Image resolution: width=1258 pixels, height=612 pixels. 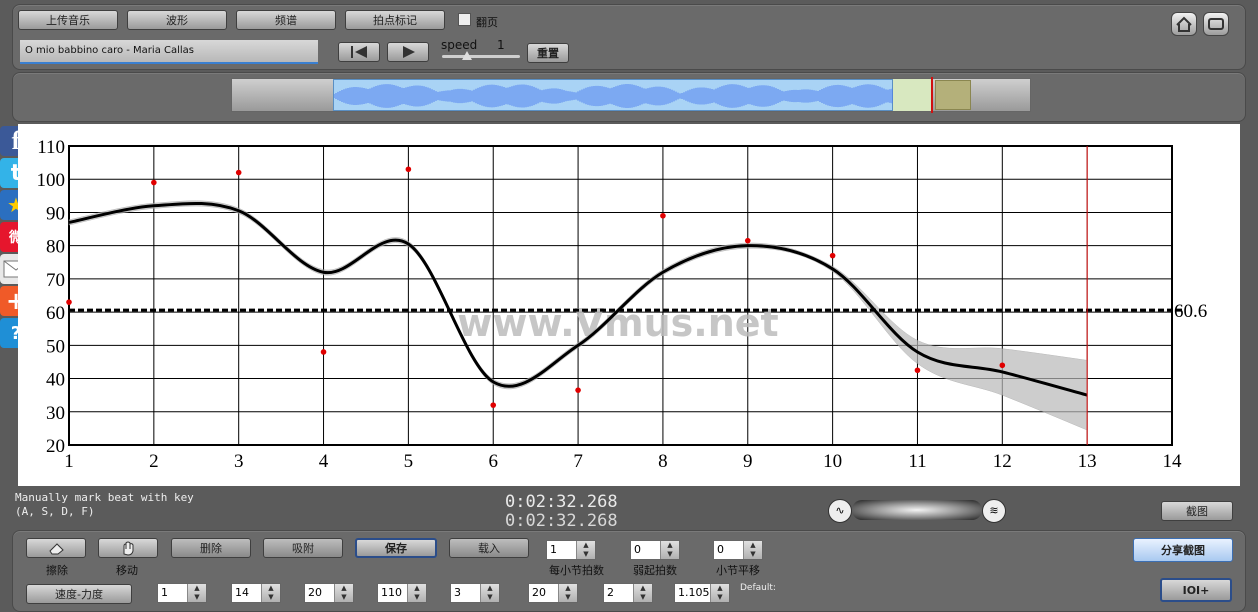 I want to click on hand-icon, so click(x=128, y=548).